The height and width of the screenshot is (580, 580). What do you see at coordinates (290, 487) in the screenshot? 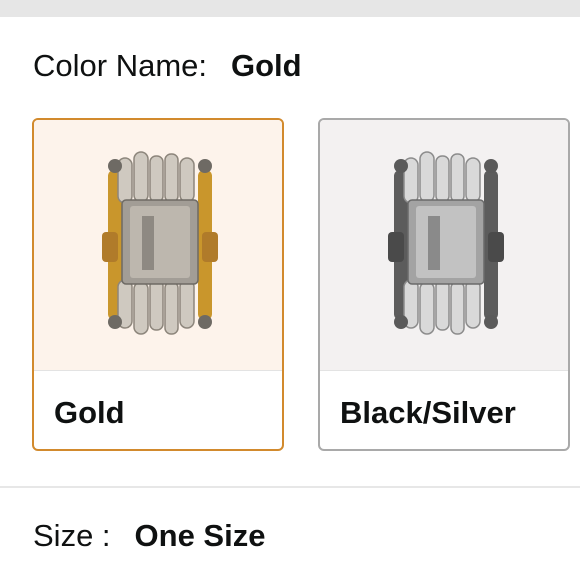
I see `section-divider` at bounding box center [290, 487].